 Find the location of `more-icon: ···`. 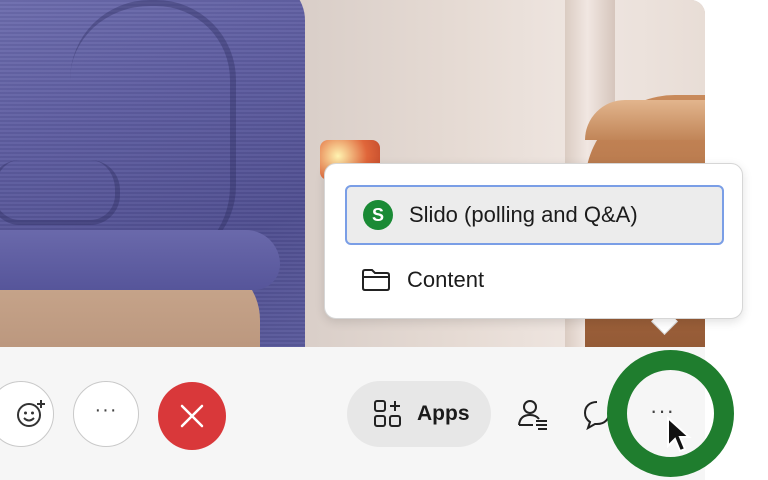

more-icon: ··· is located at coordinates (106, 410).